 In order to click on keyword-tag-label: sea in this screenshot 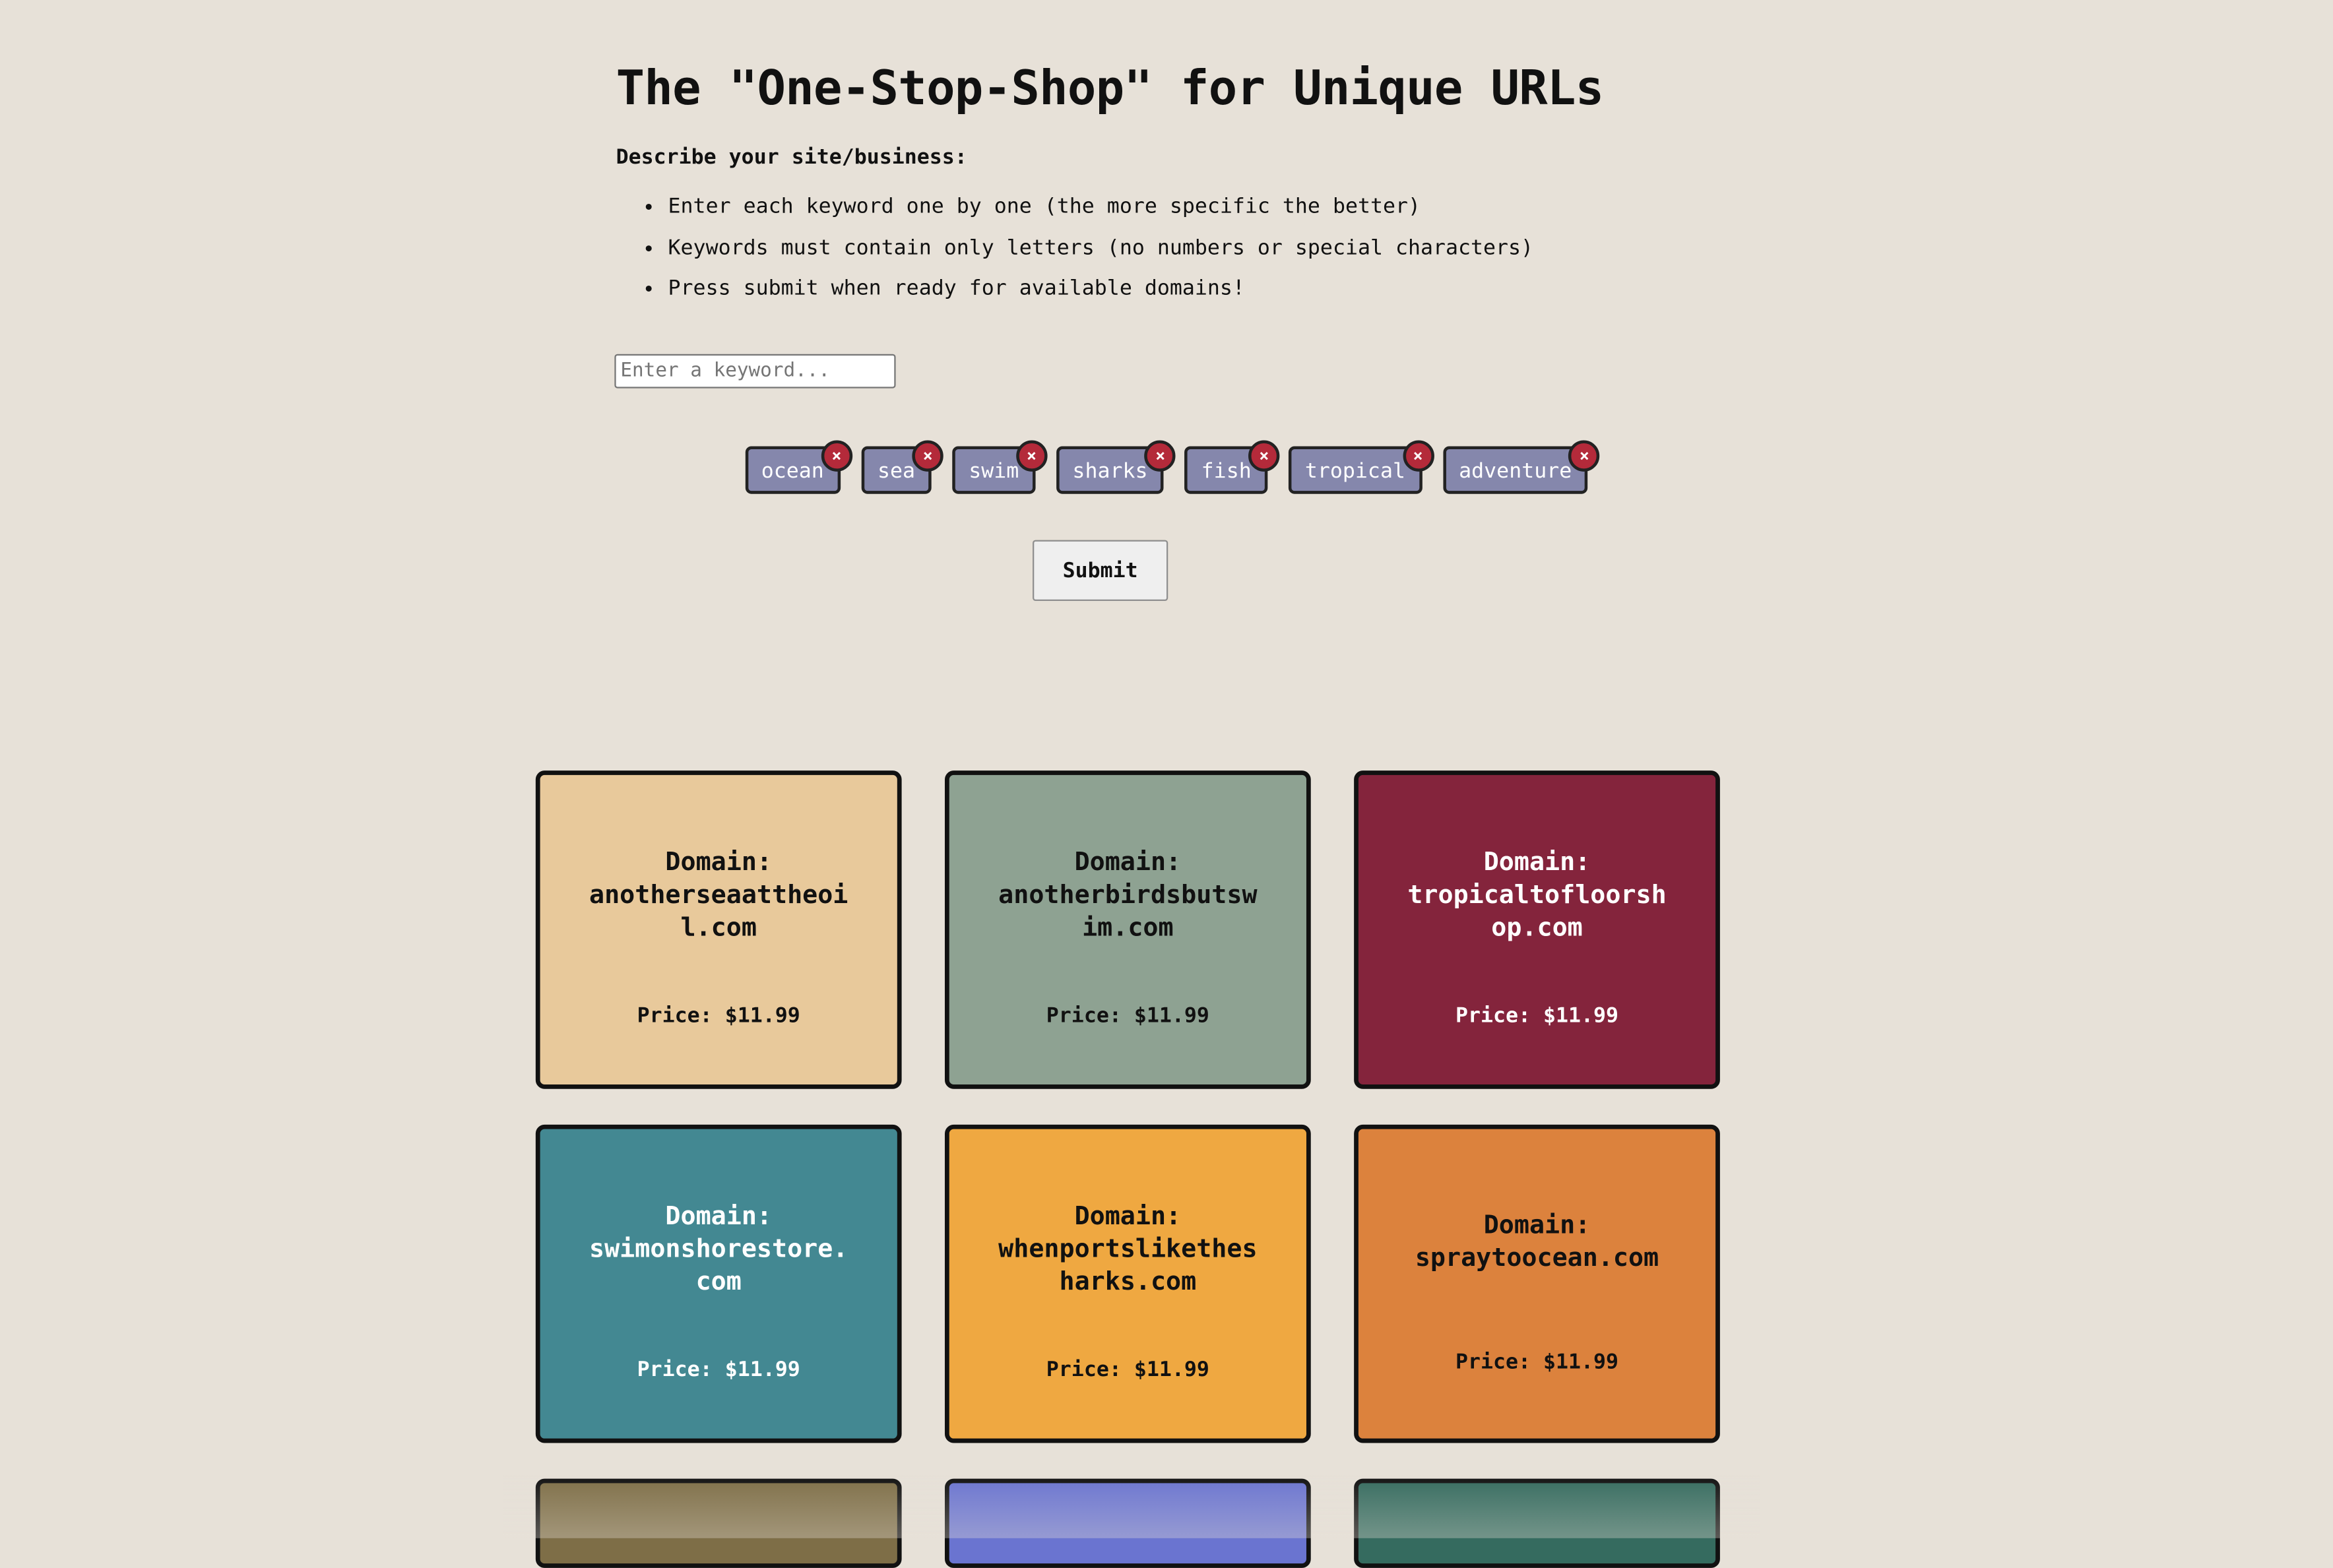, I will do `click(896, 472)`.